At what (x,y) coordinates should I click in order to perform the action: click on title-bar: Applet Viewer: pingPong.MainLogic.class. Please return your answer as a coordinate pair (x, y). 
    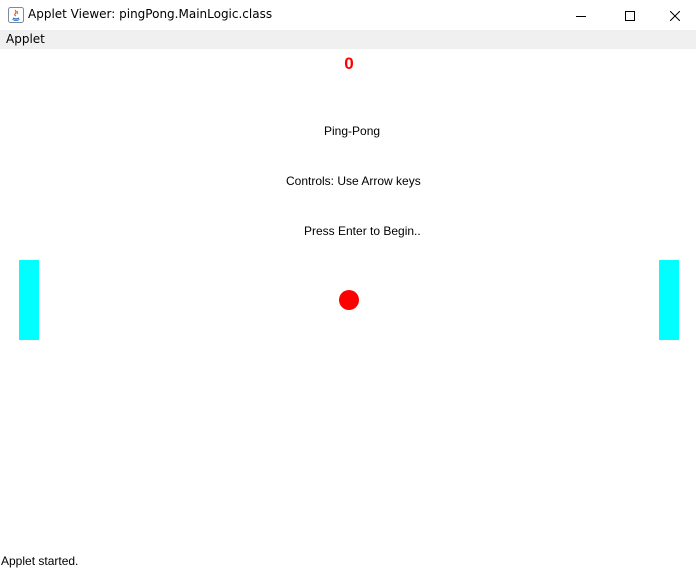
    Looking at the image, I should click on (348, 15).